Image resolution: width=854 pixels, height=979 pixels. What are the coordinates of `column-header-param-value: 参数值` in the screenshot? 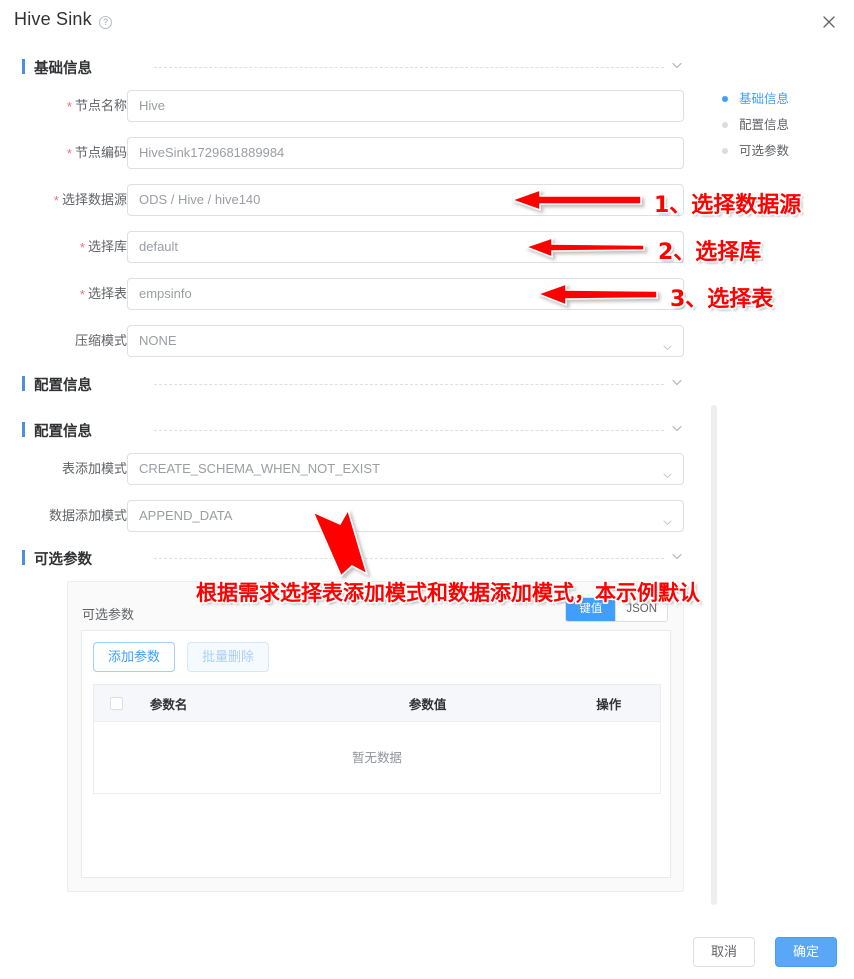 It's located at (427, 704).